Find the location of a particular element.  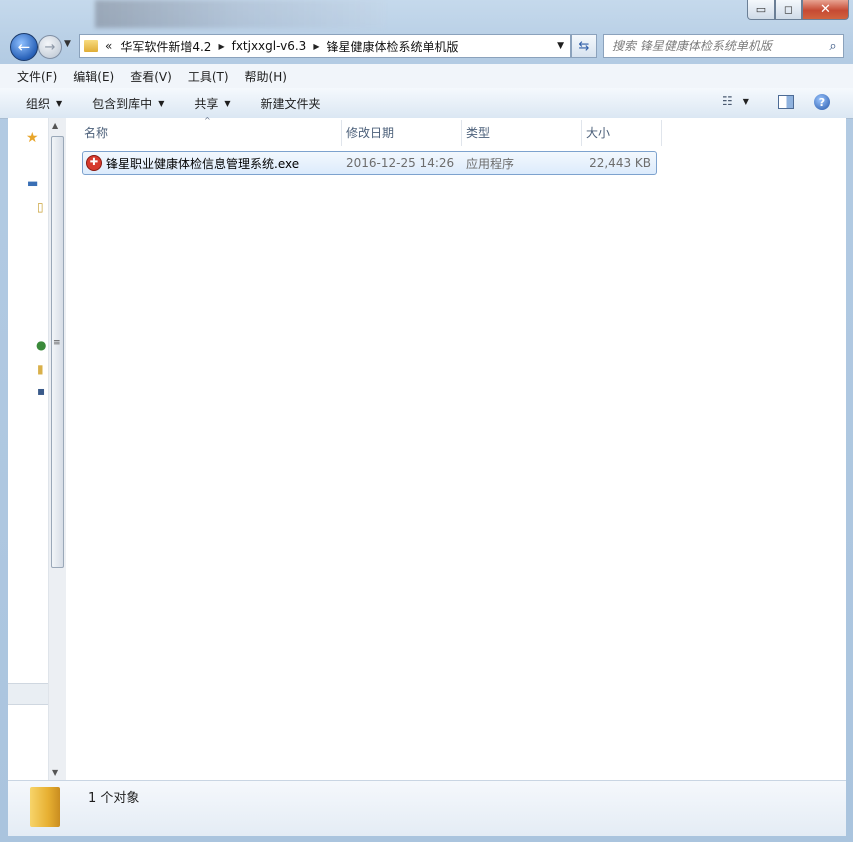

help-icon: ? is located at coordinates (822, 102).